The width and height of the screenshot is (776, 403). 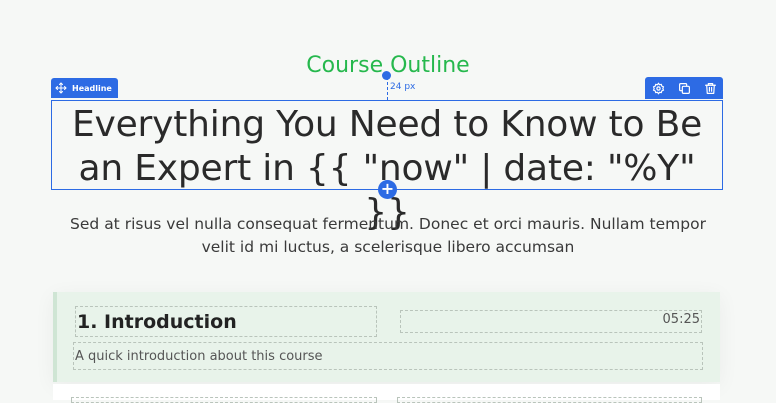 I want to click on duplicate-icon, so click(x=684, y=88).